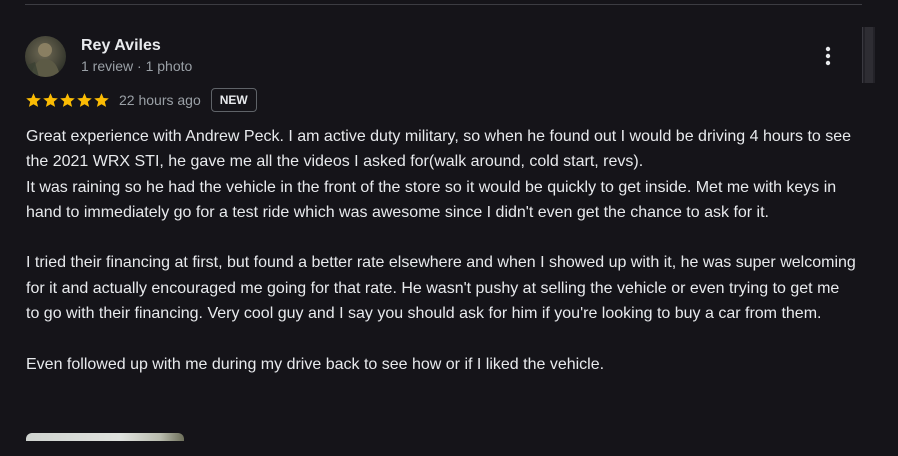 The width and height of the screenshot is (898, 456). I want to click on author-meta: 1 review · 1 photo, so click(137, 66).